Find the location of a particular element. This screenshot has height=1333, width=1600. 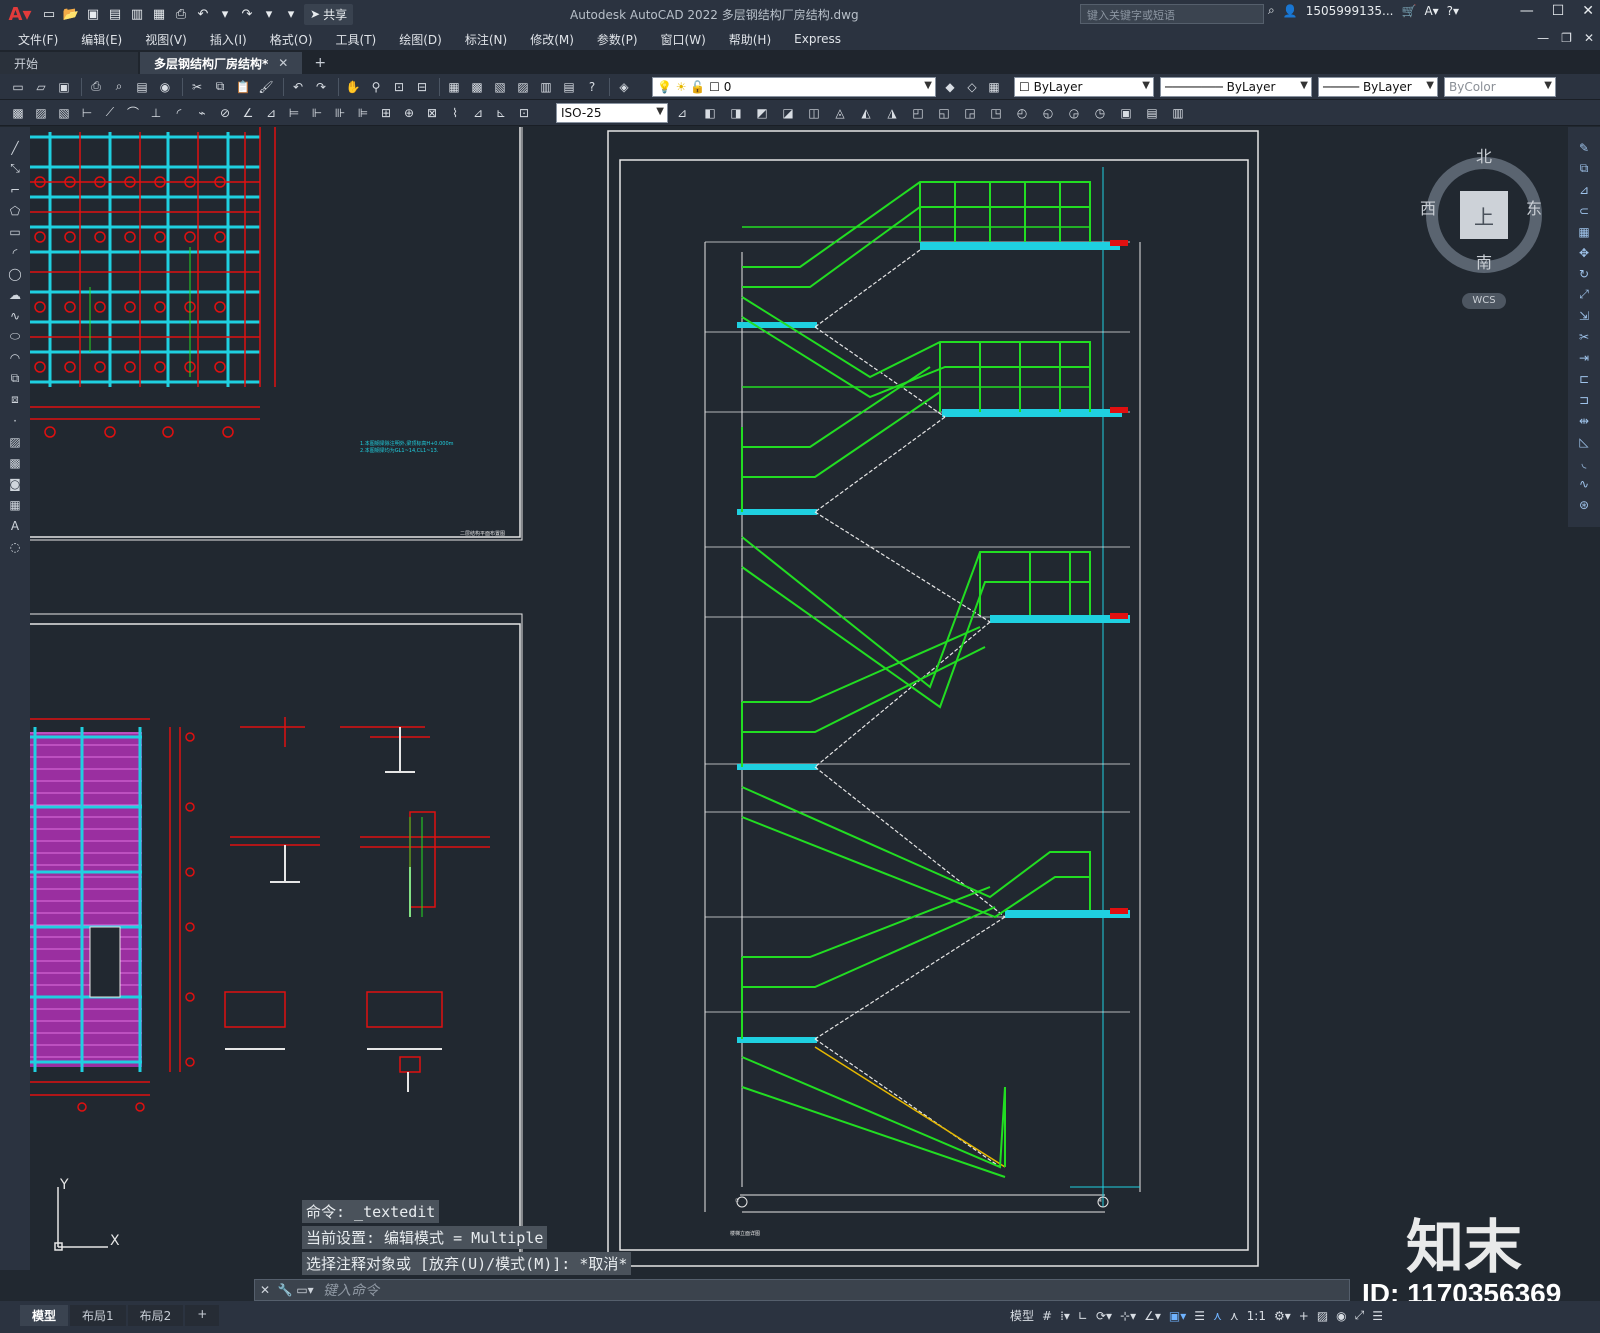

add-icon: + is located at coordinates (1304, 1316).